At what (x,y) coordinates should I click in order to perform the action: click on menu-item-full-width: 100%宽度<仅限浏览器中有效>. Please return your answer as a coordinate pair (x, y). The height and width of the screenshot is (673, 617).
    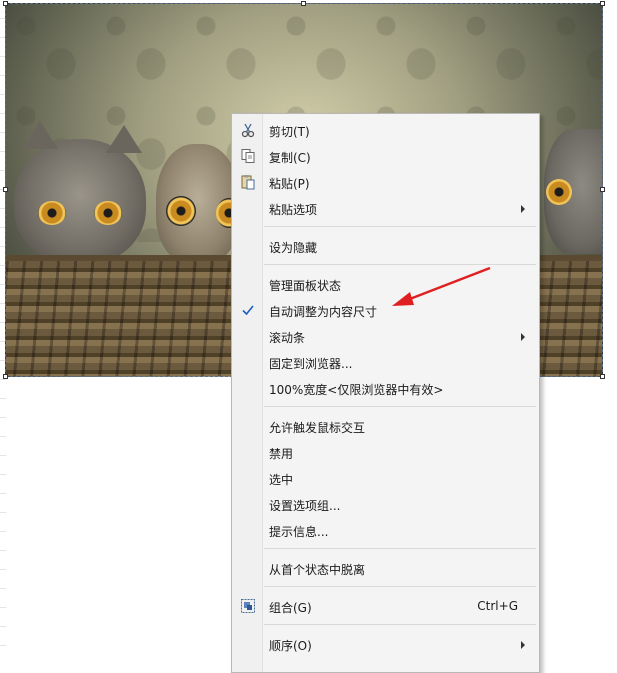
    Looking at the image, I should click on (385, 389).